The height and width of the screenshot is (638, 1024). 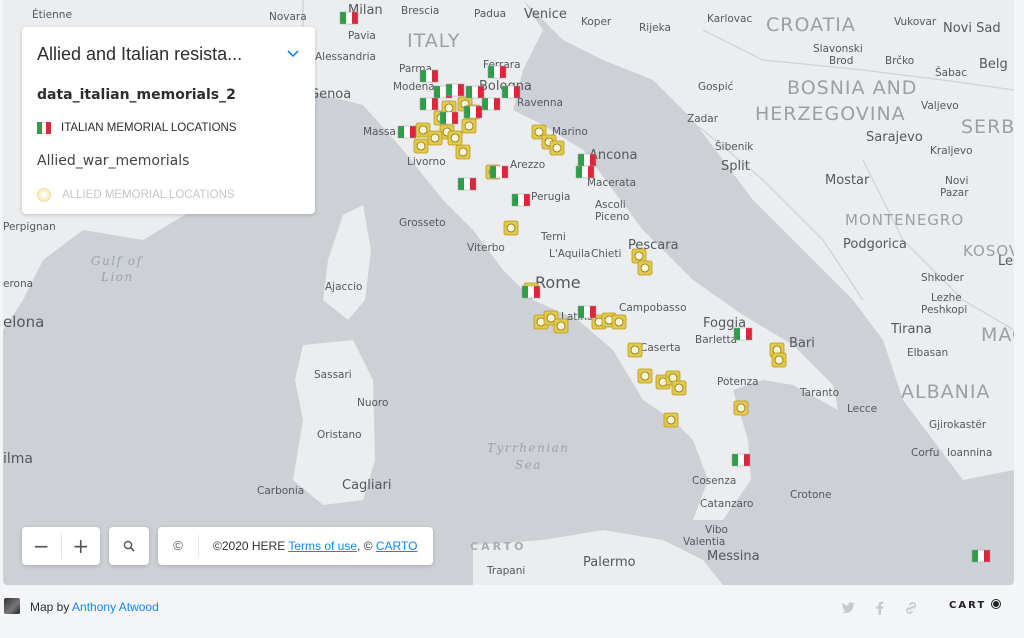 I want to click on attribution-bar: © ©2020 HERE Terms of use, © CARTO, so click(x=295, y=546).